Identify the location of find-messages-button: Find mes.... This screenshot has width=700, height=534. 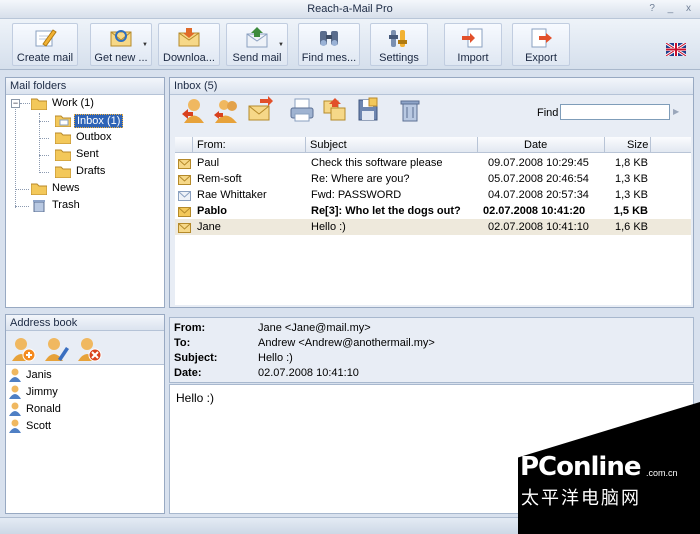
(329, 44).